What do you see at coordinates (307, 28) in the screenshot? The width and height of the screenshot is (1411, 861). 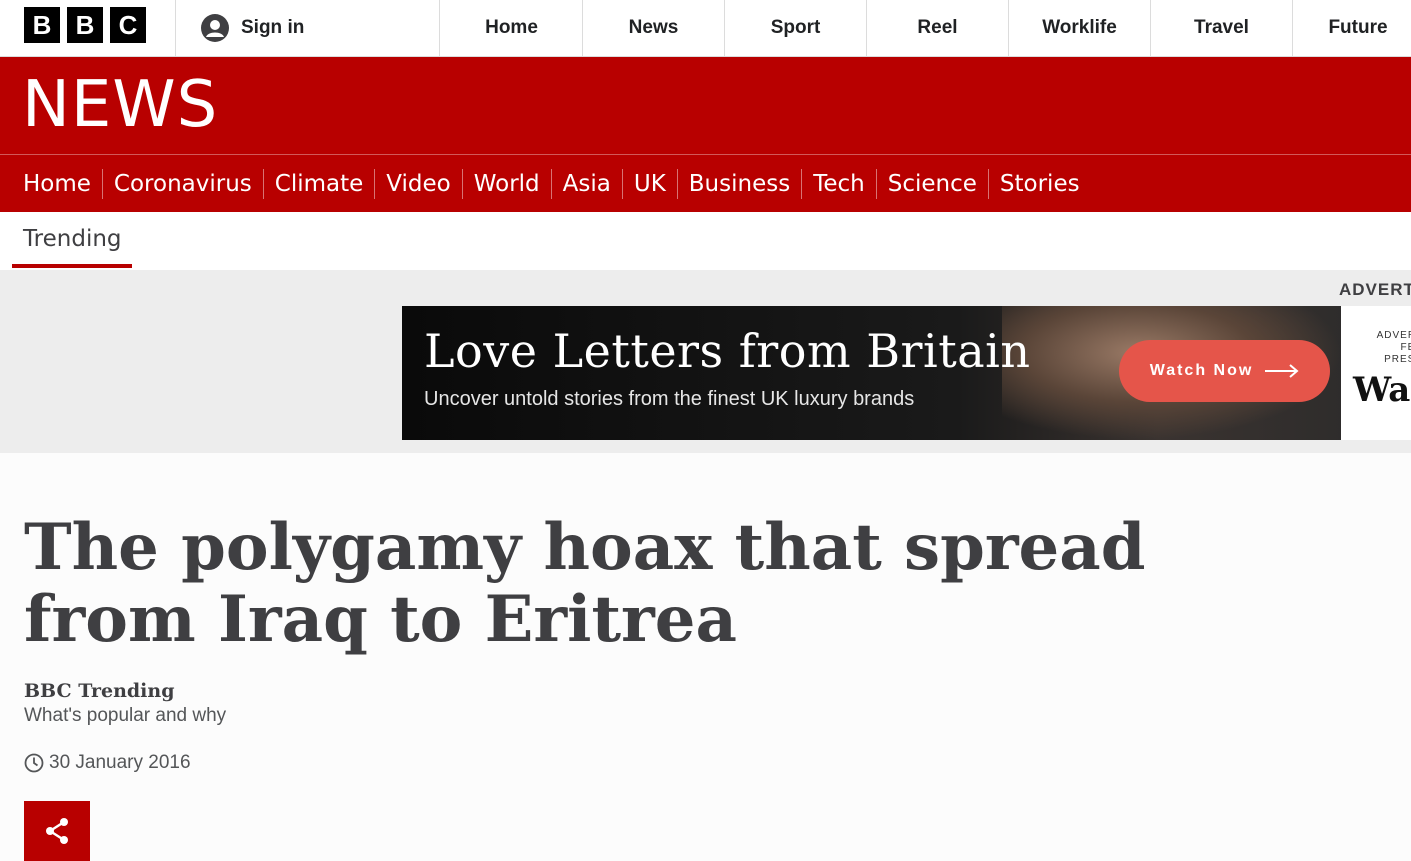 I see `sign-in-link: Sign in` at bounding box center [307, 28].